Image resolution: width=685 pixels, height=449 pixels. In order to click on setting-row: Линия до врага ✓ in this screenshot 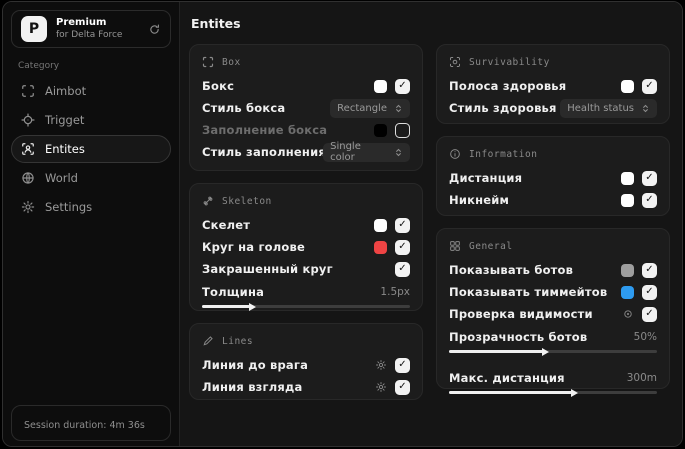, I will do `click(306, 365)`.